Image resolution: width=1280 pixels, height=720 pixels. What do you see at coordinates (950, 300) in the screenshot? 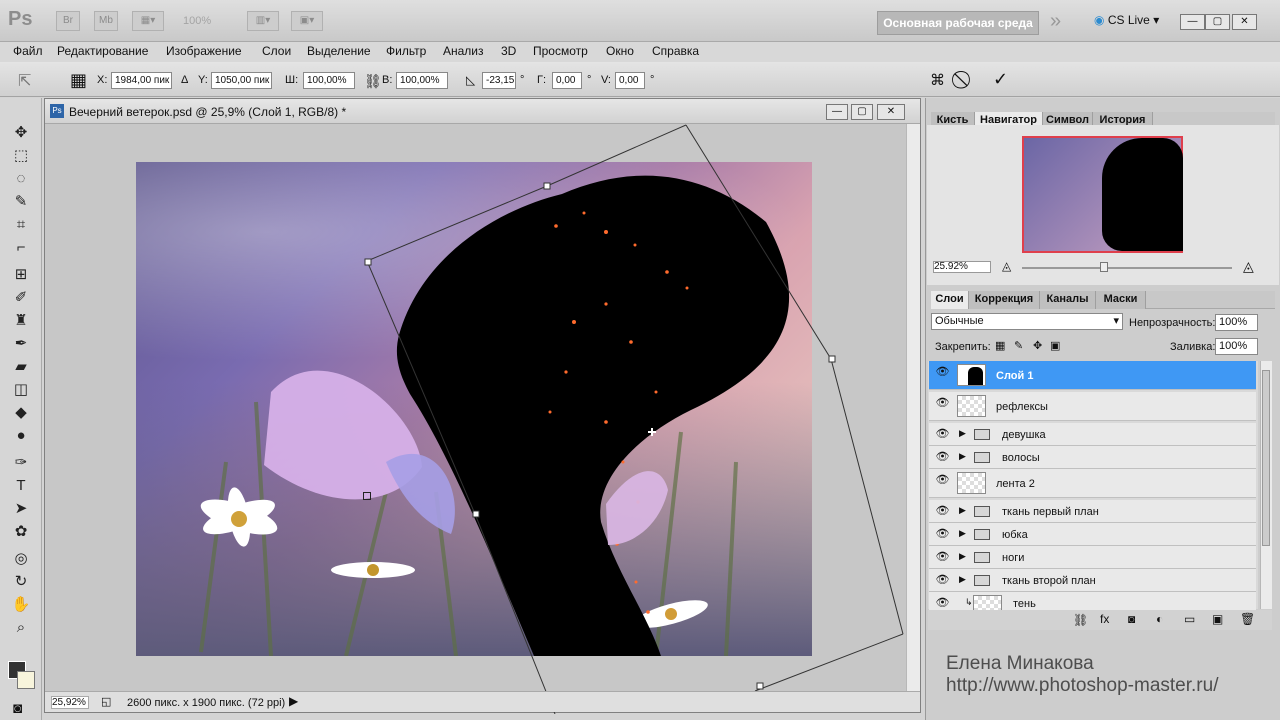
I see `tab-layers: Слои` at bounding box center [950, 300].